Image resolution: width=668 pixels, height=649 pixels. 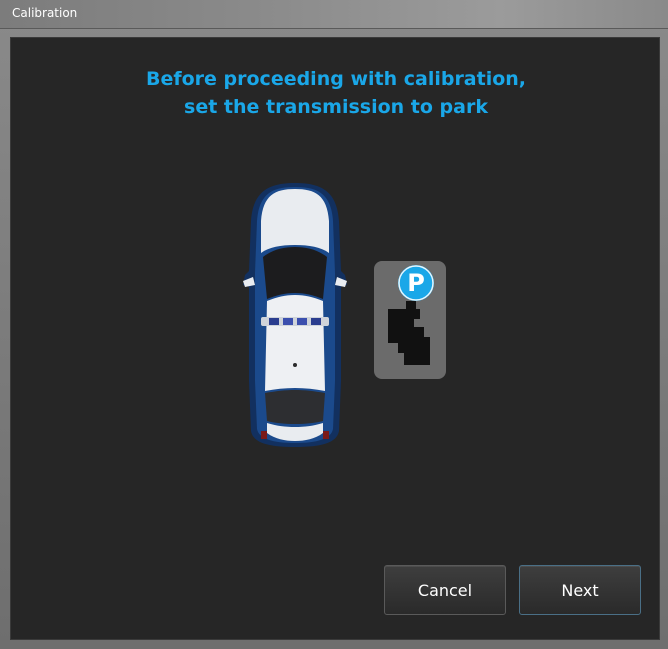 I want to click on next-button: Next, so click(x=580, y=590).